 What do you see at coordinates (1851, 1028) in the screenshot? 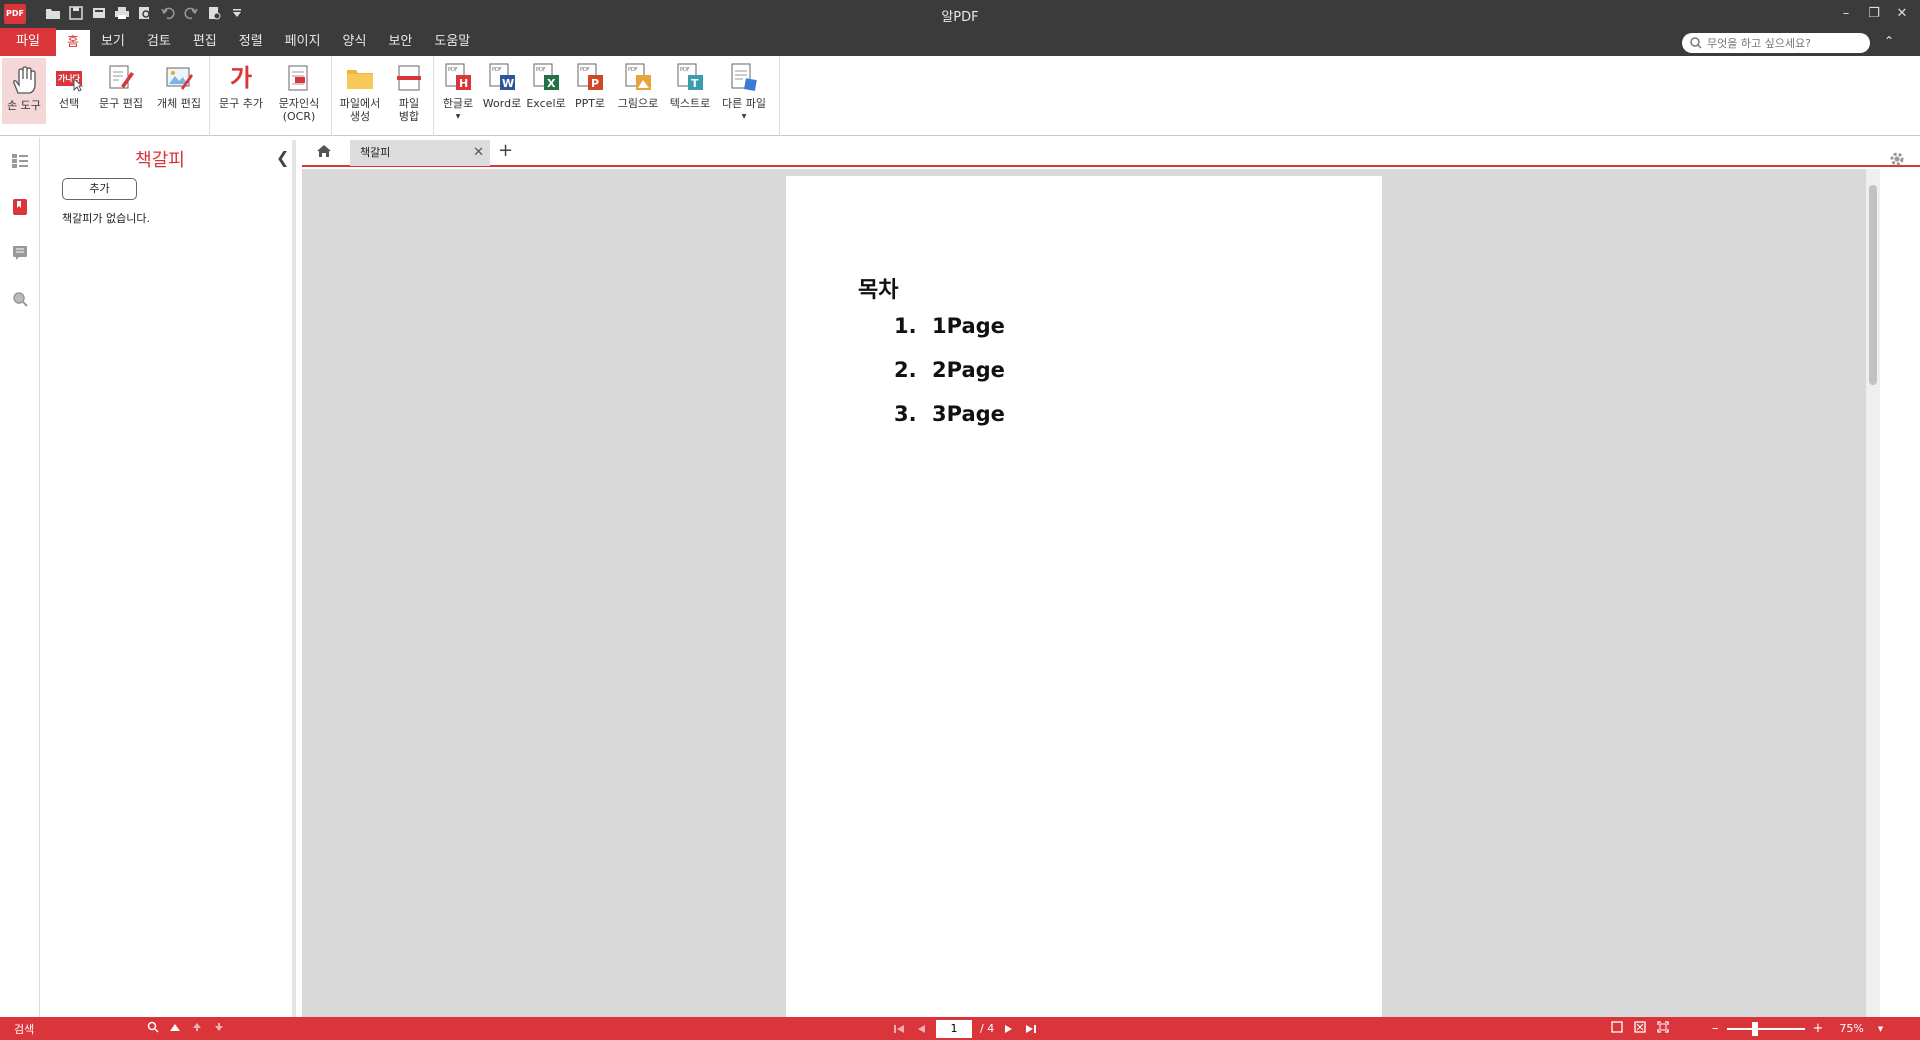
I see `zoom-level: 75%` at bounding box center [1851, 1028].